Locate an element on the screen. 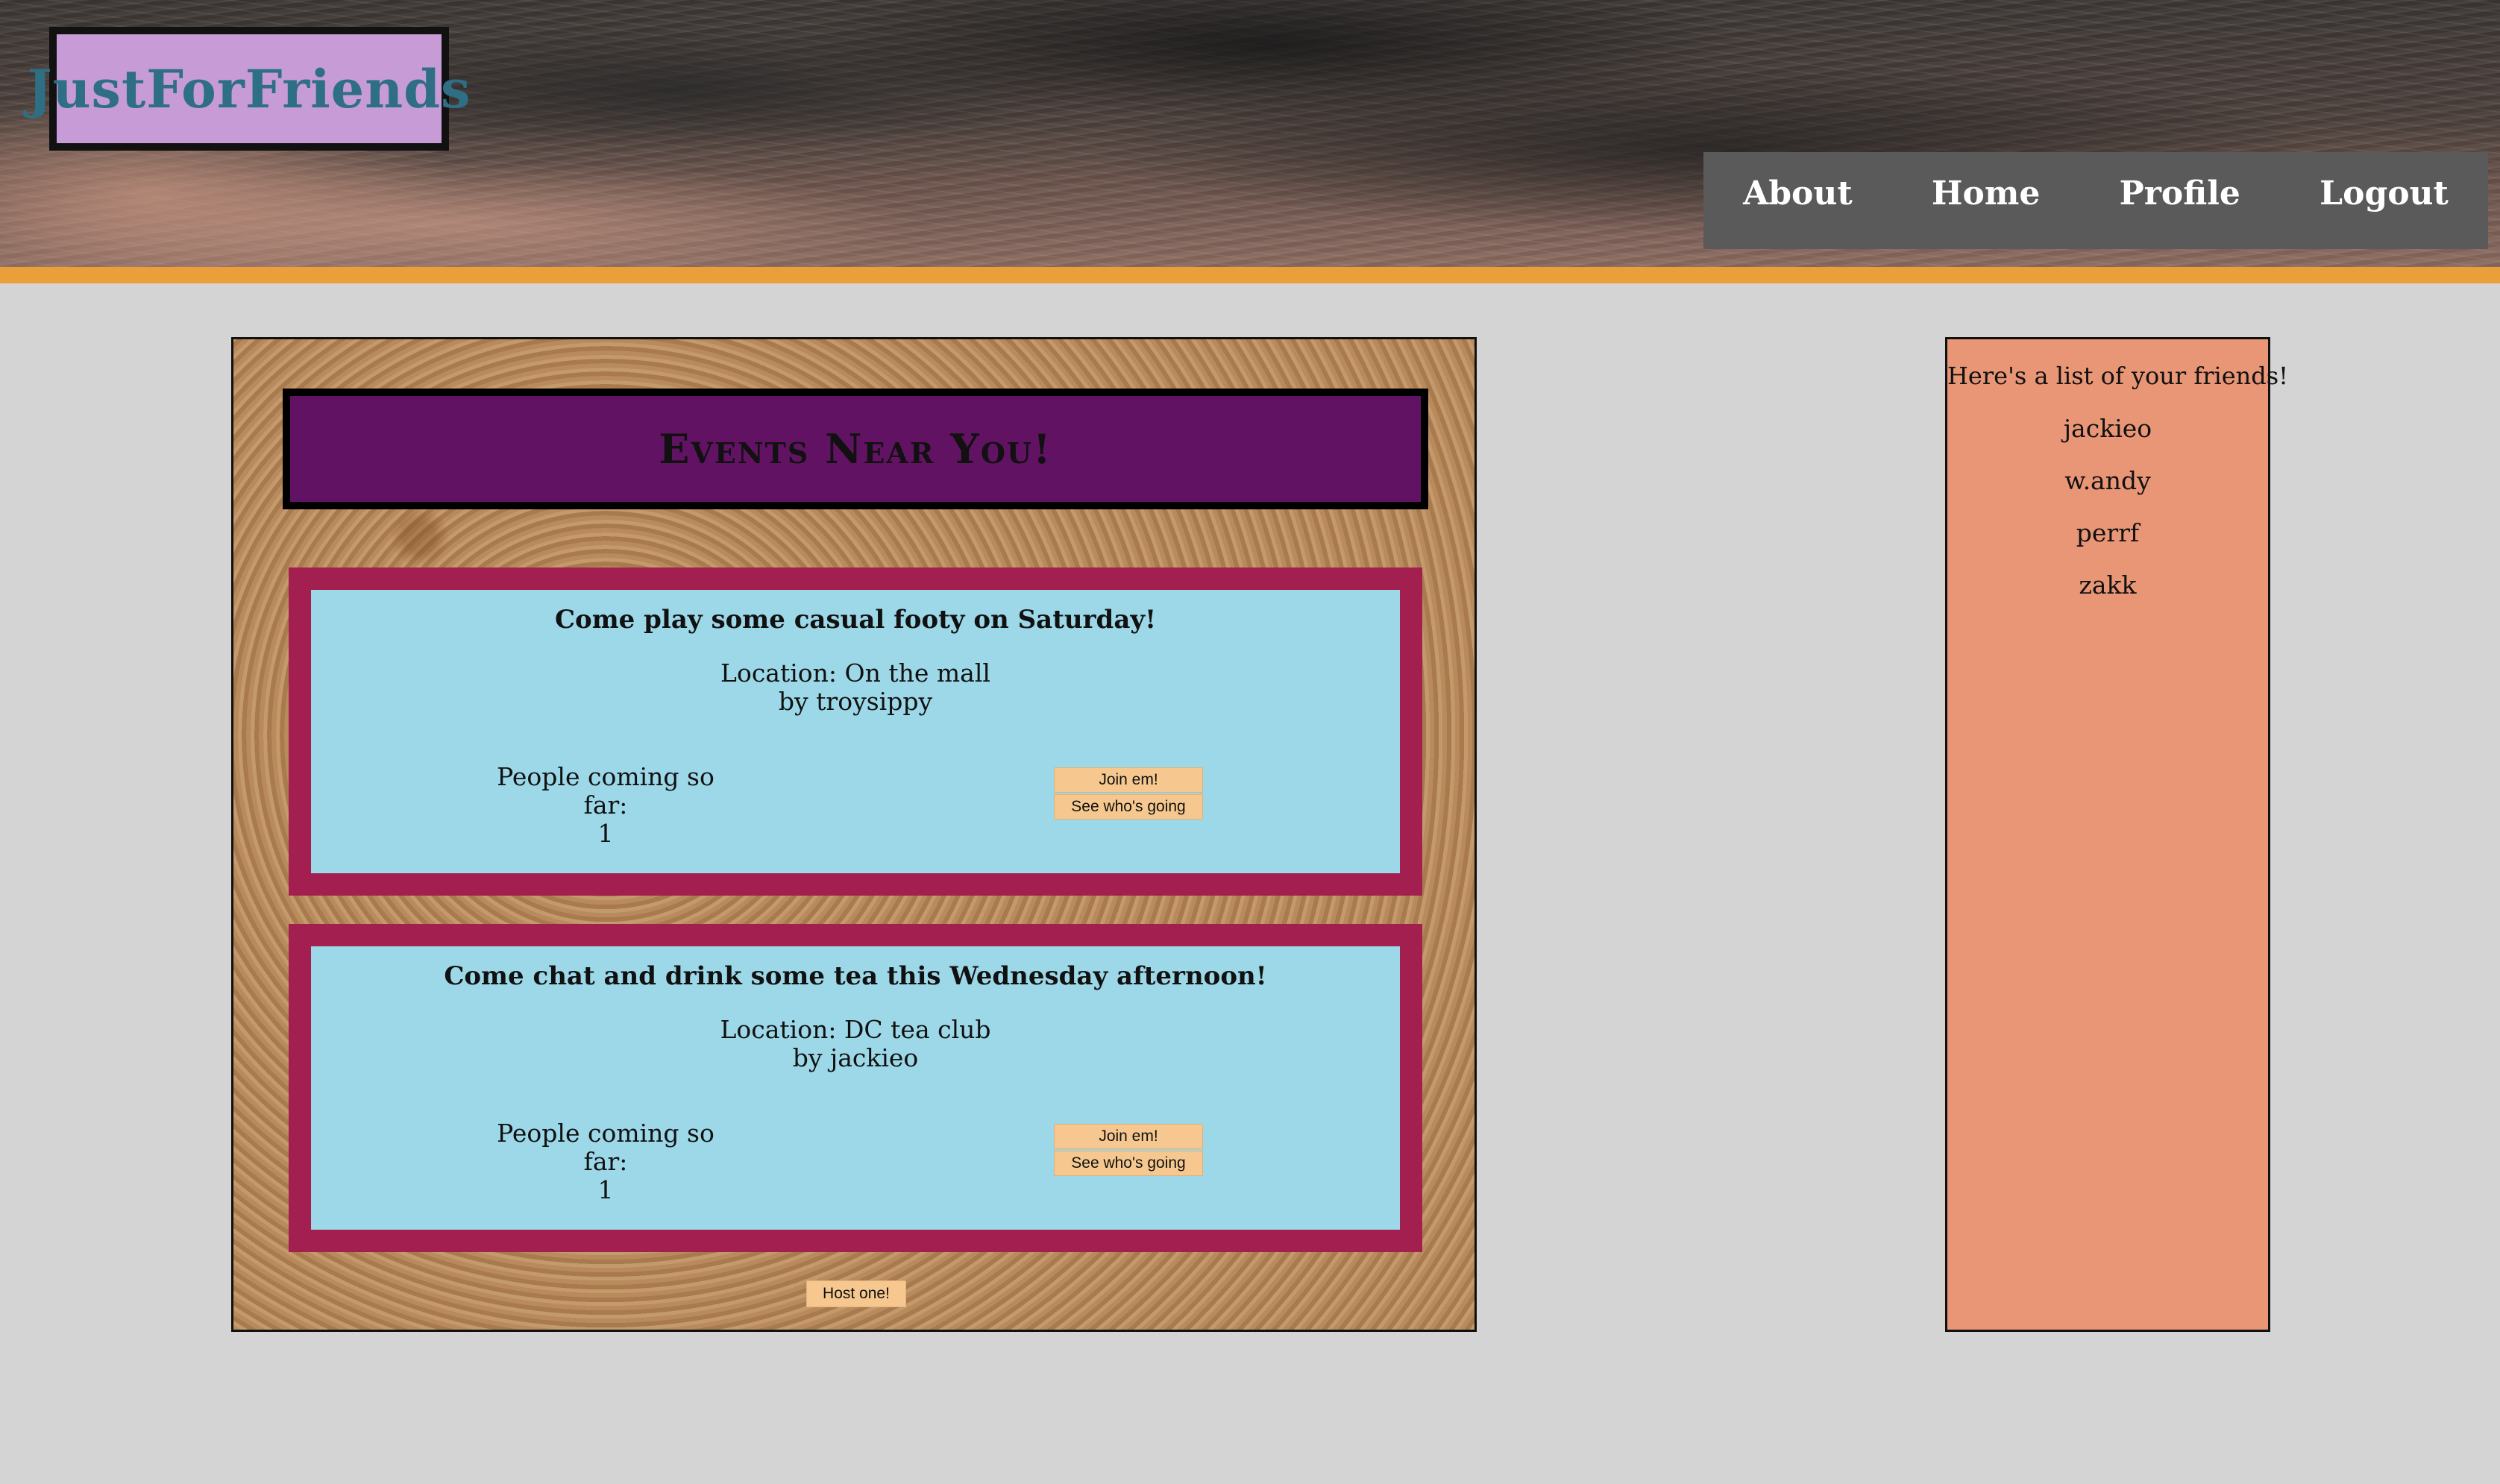  site-logo-text: JustForFriends is located at coordinates (249, 89).